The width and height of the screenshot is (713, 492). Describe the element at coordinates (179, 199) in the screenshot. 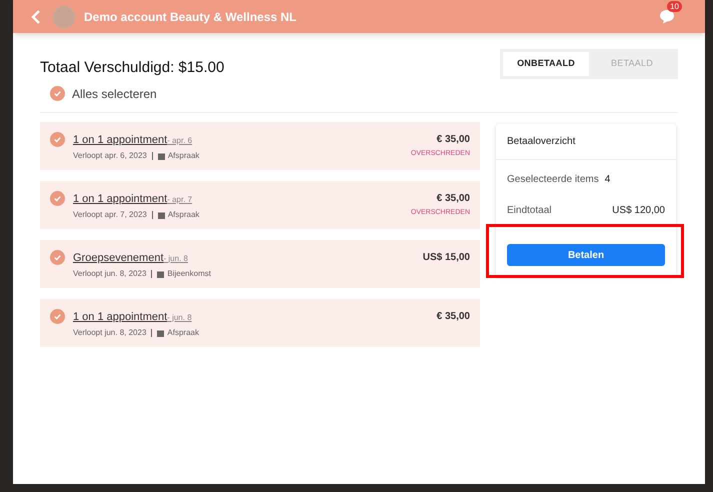

I see `item-date: - apr. 7` at that location.